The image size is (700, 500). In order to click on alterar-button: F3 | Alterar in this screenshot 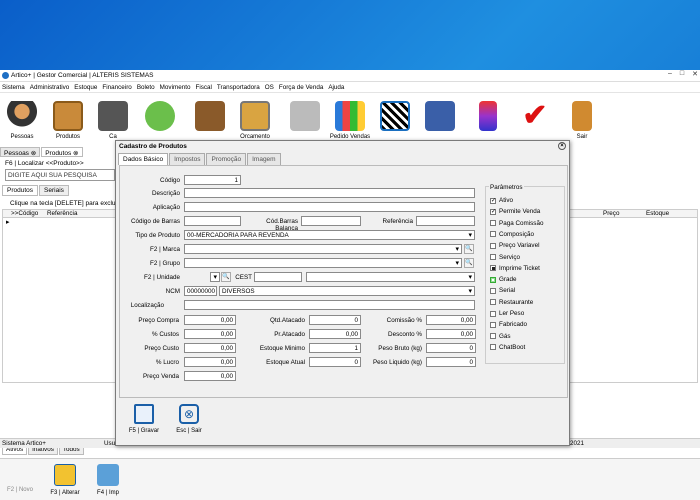, I will do `click(65, 480)`.